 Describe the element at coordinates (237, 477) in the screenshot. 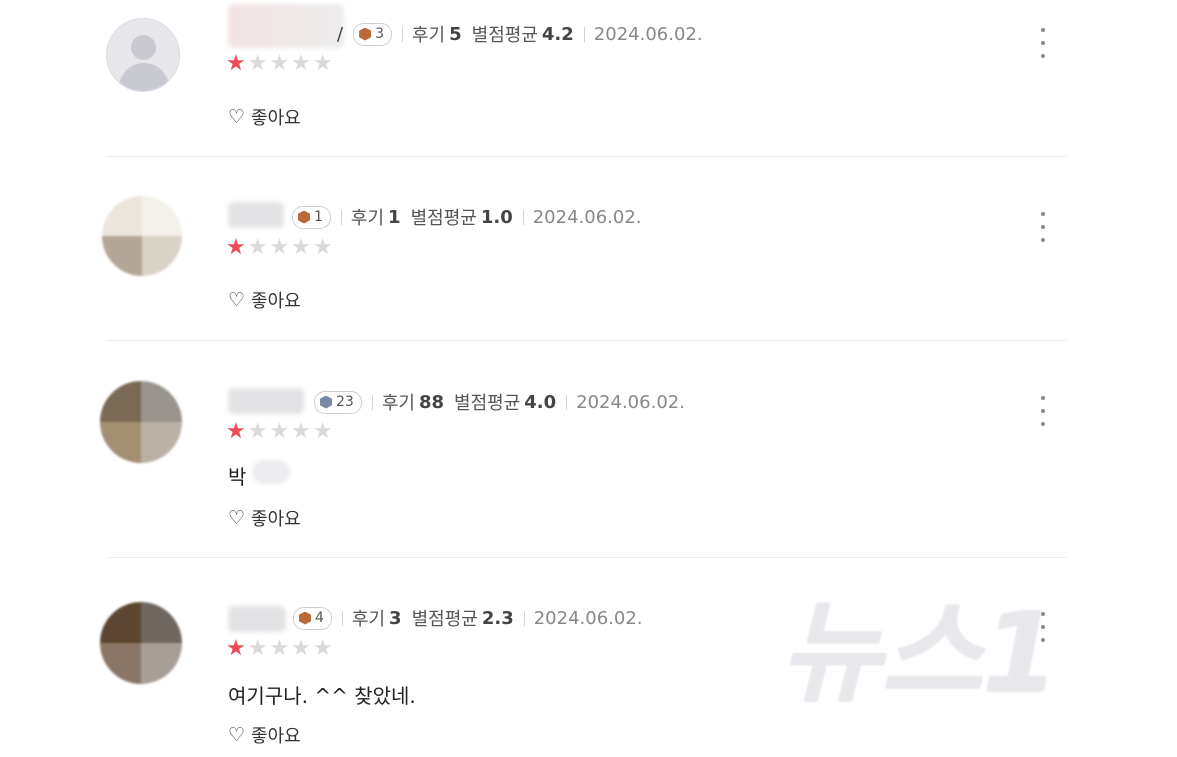

I see `review-comment: 박` at that location.